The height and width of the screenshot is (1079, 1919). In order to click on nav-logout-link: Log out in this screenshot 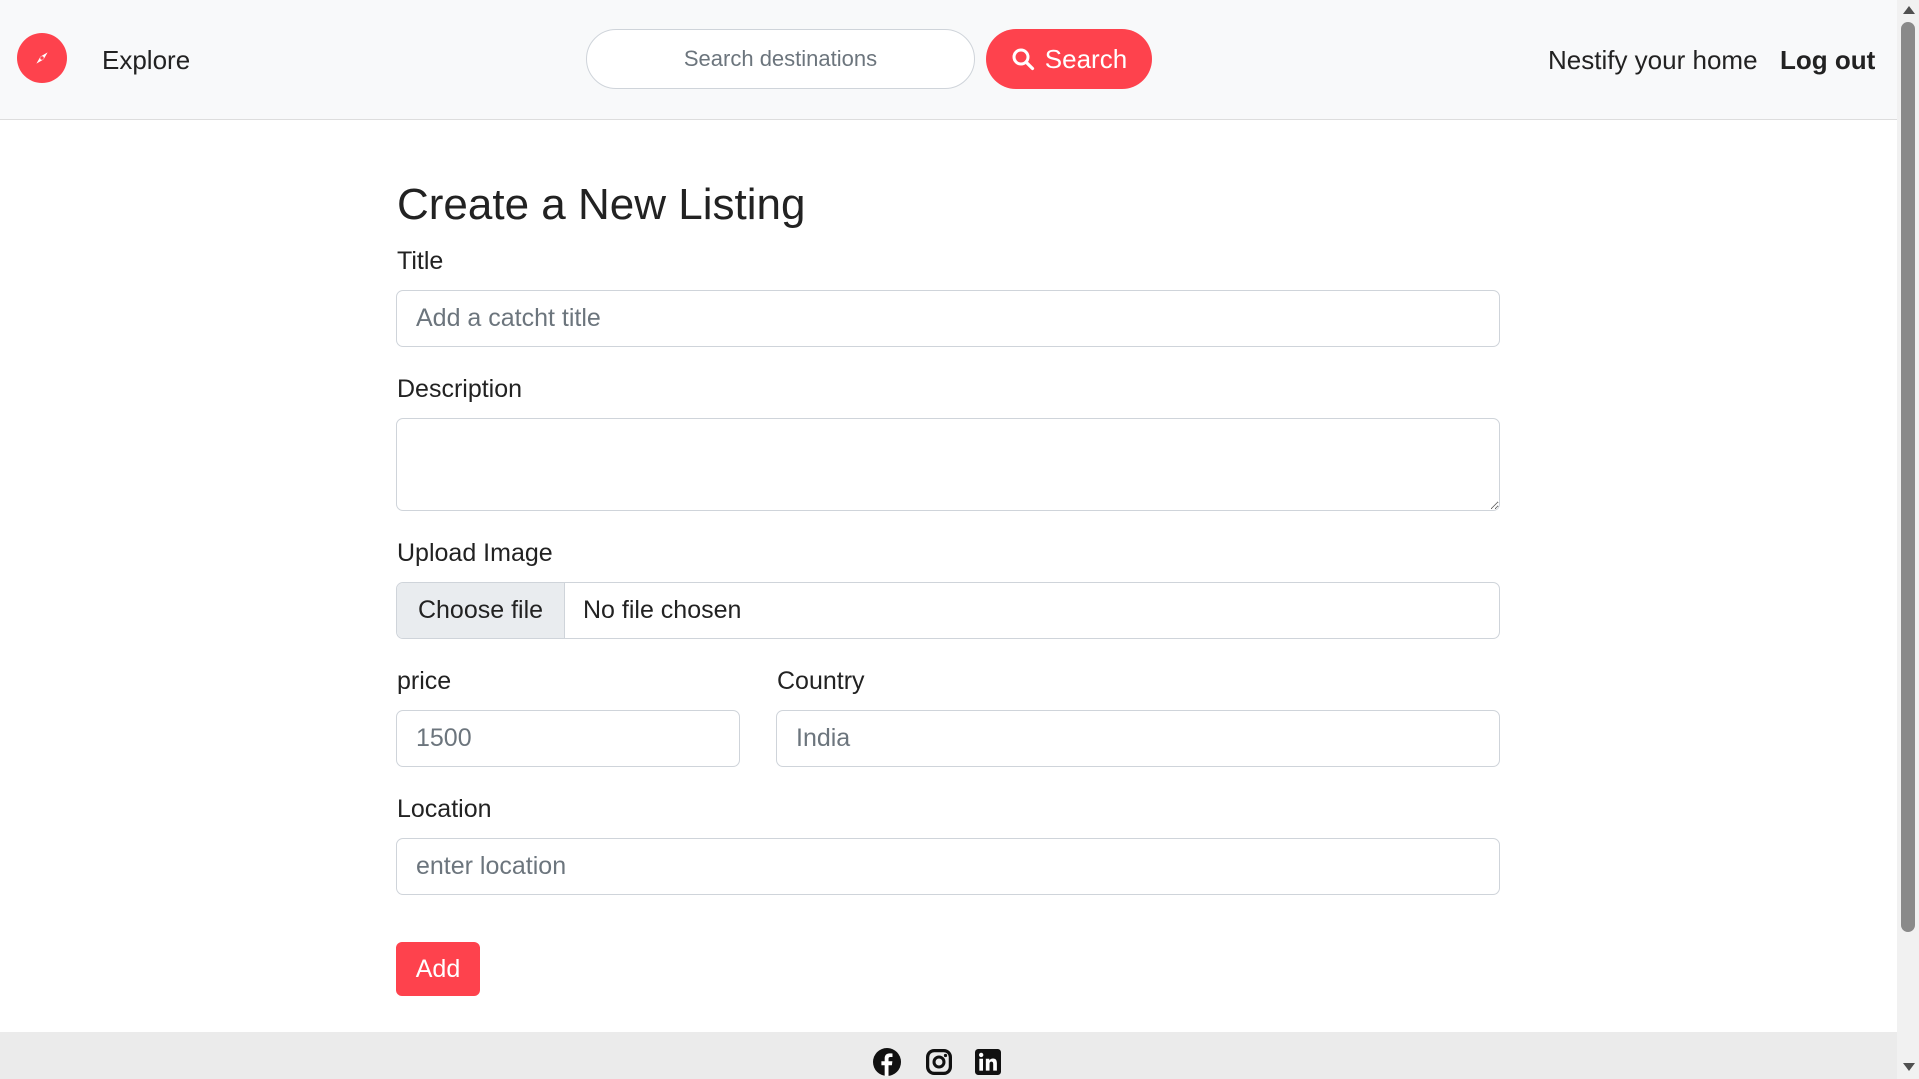, I will do `click(1827, 60)`.